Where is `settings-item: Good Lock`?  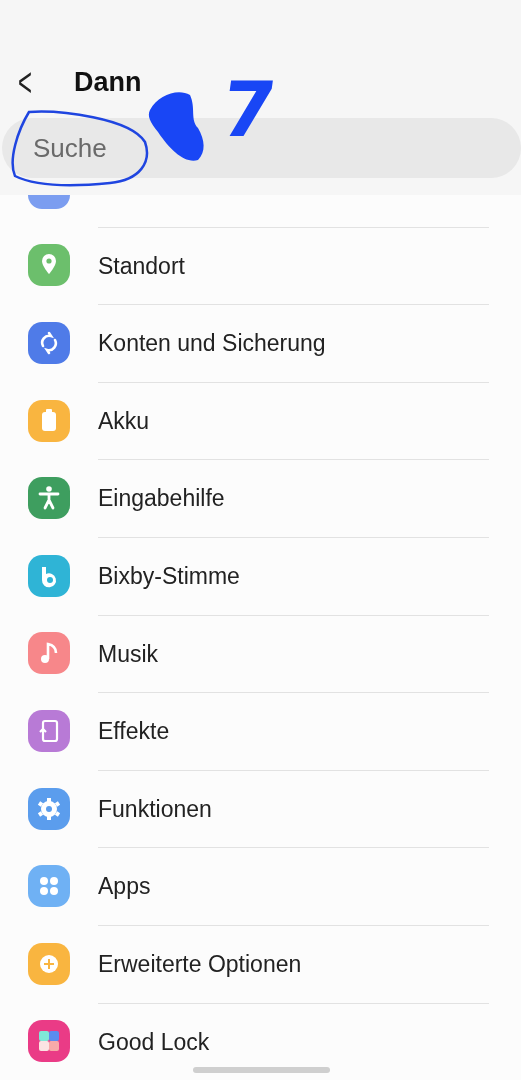
settings-item: Good Lock is located at coordinates (154, 1042).